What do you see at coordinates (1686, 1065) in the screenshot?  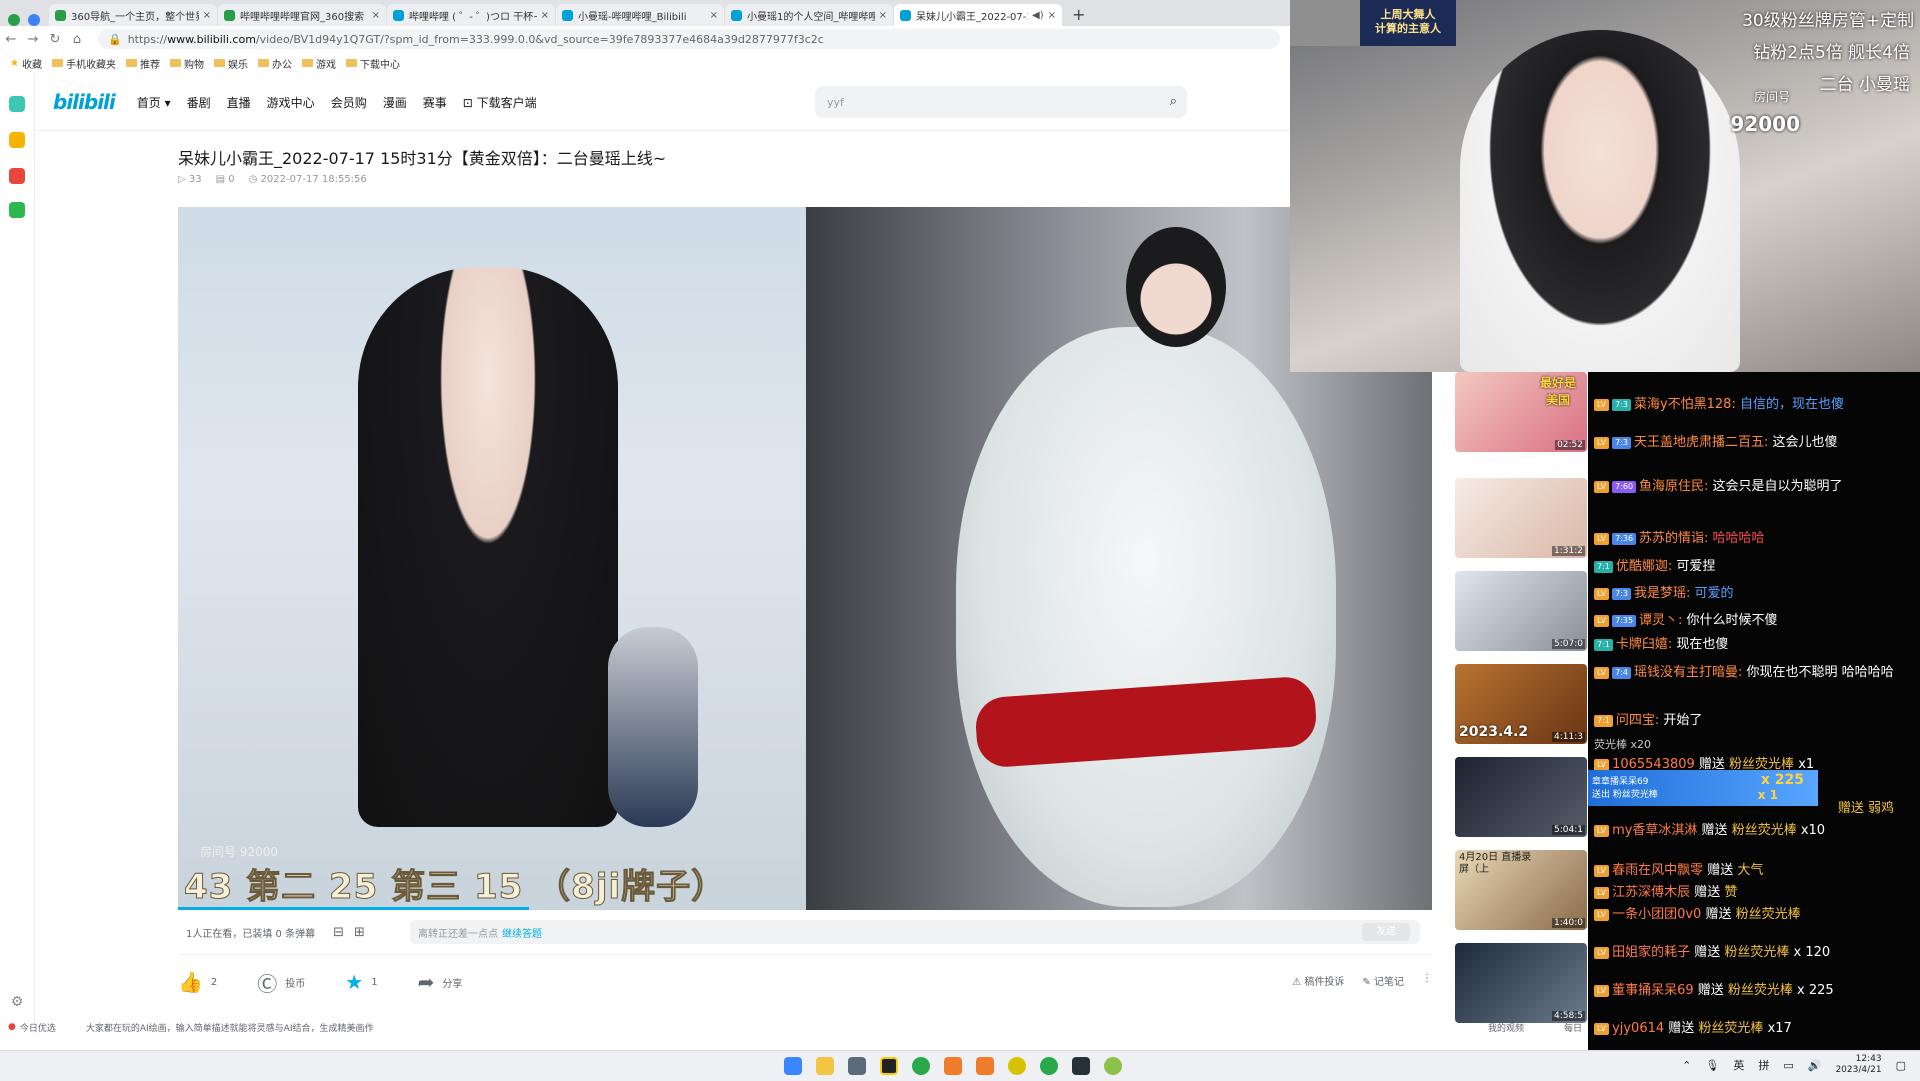 I see `chevron-up-icon: ⌃` at bounding box center [1686, 1065].